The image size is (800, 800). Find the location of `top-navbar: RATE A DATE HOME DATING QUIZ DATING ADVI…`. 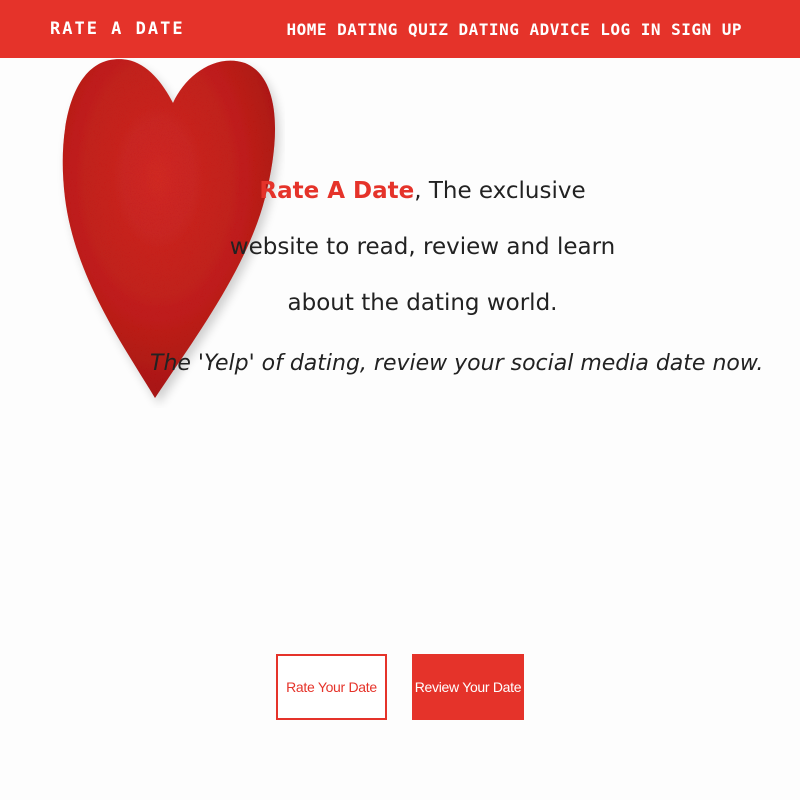

top-navbar: RATE A DATE HOME DATING QUIZ DATING ADVI… is located at coordinates (400, 29).